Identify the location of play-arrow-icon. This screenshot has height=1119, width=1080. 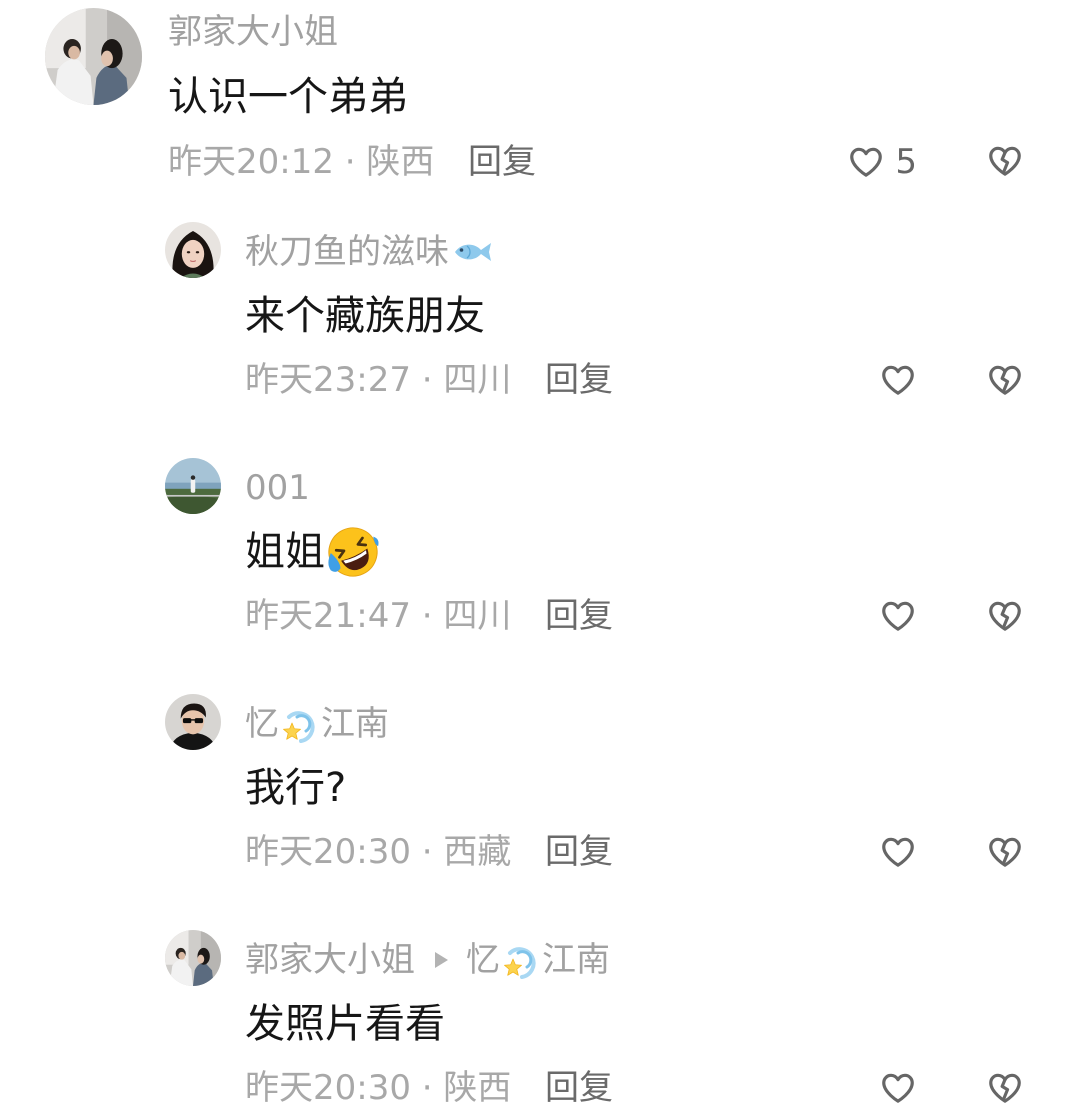
(441, 960).